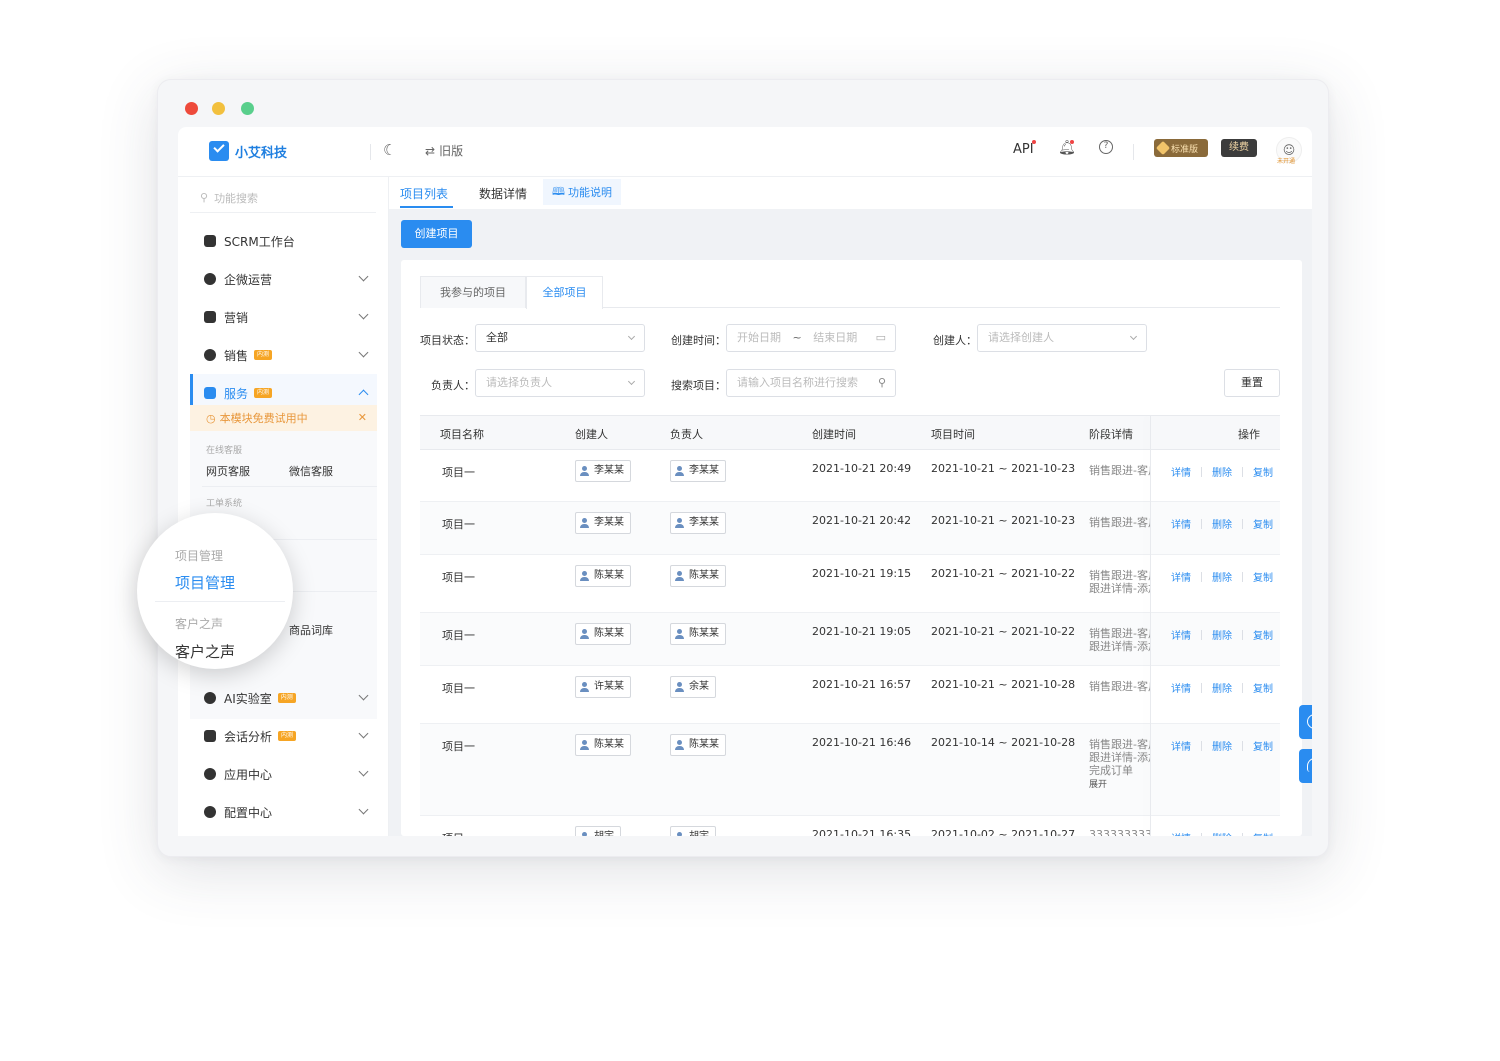  Describe the element at coordinates (210, 317) in the screenshot. I see `megaphone-icon` at that location.